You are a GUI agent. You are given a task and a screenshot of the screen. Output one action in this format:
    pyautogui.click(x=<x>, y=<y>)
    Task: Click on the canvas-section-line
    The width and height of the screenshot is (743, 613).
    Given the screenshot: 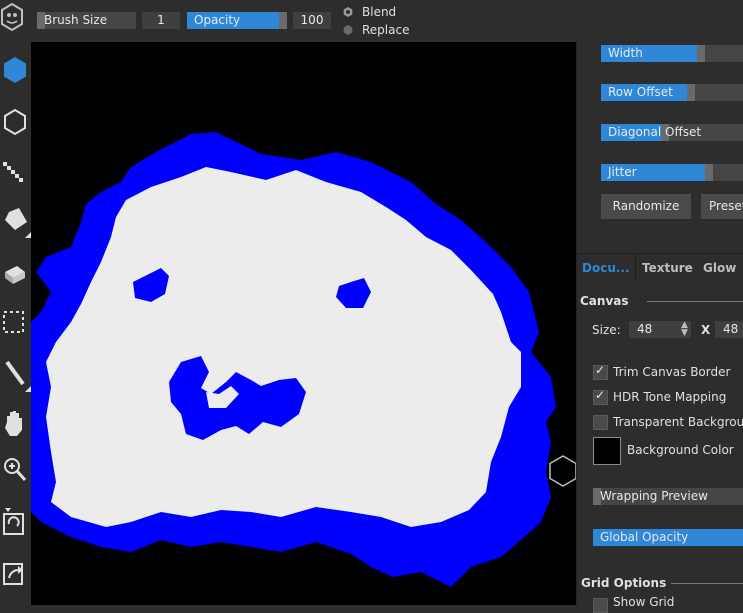 What is the action you would take?
    pyautogui.click(x=695, y=301)
    